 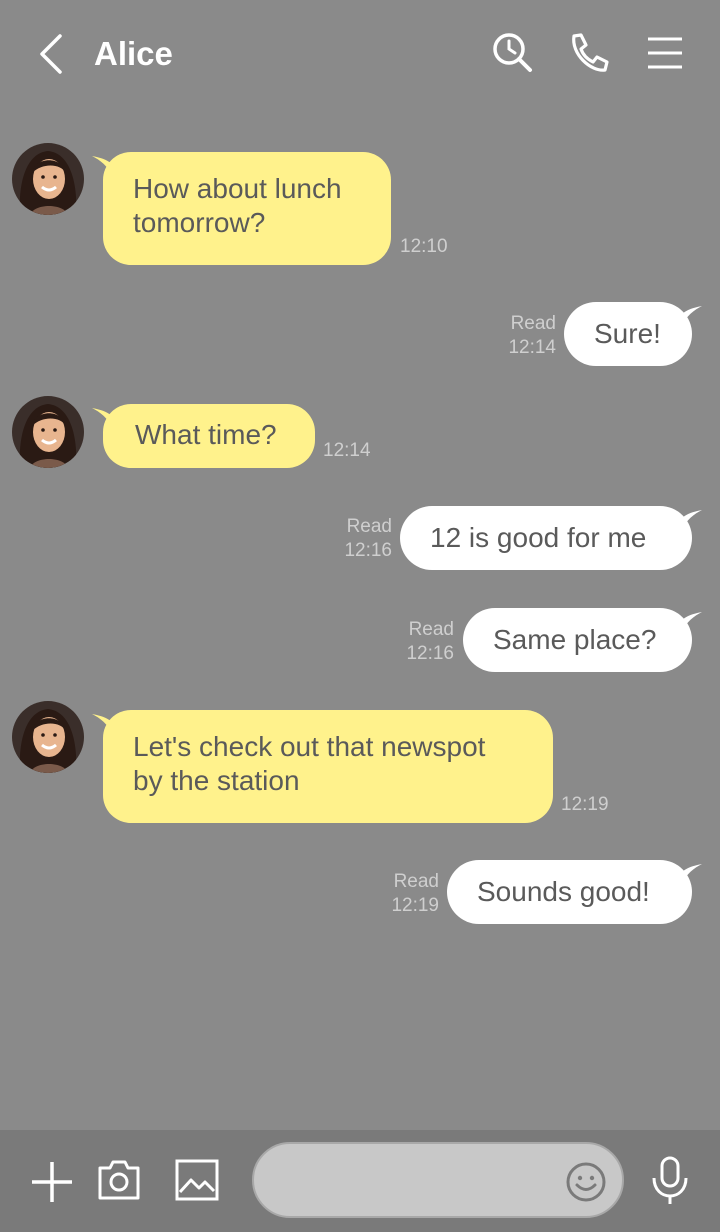 I want to click on hamburger-menu-icon, so click(x=665, y=53).